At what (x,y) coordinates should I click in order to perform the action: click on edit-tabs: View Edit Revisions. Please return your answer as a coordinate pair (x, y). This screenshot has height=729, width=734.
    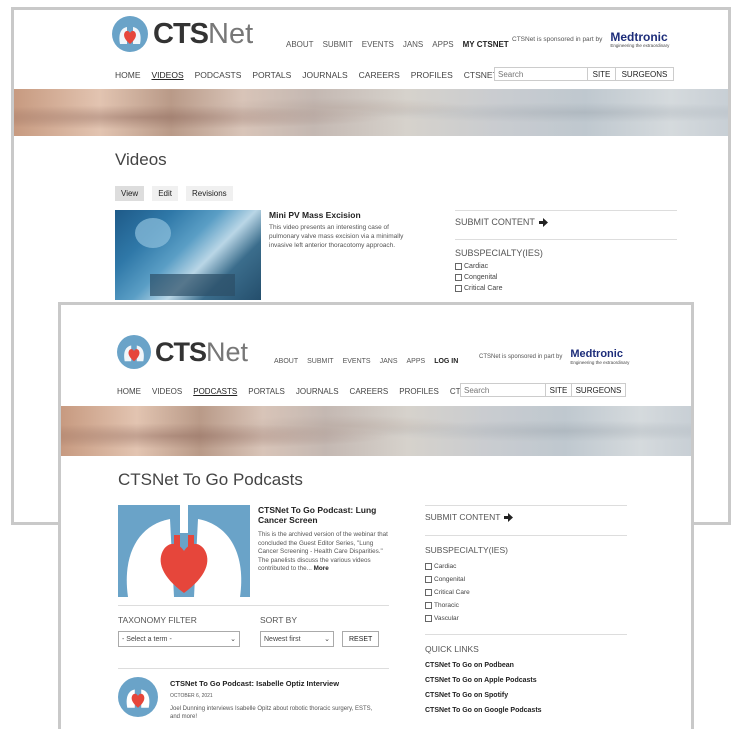
    Looking at the image, I should click on (174, 193).